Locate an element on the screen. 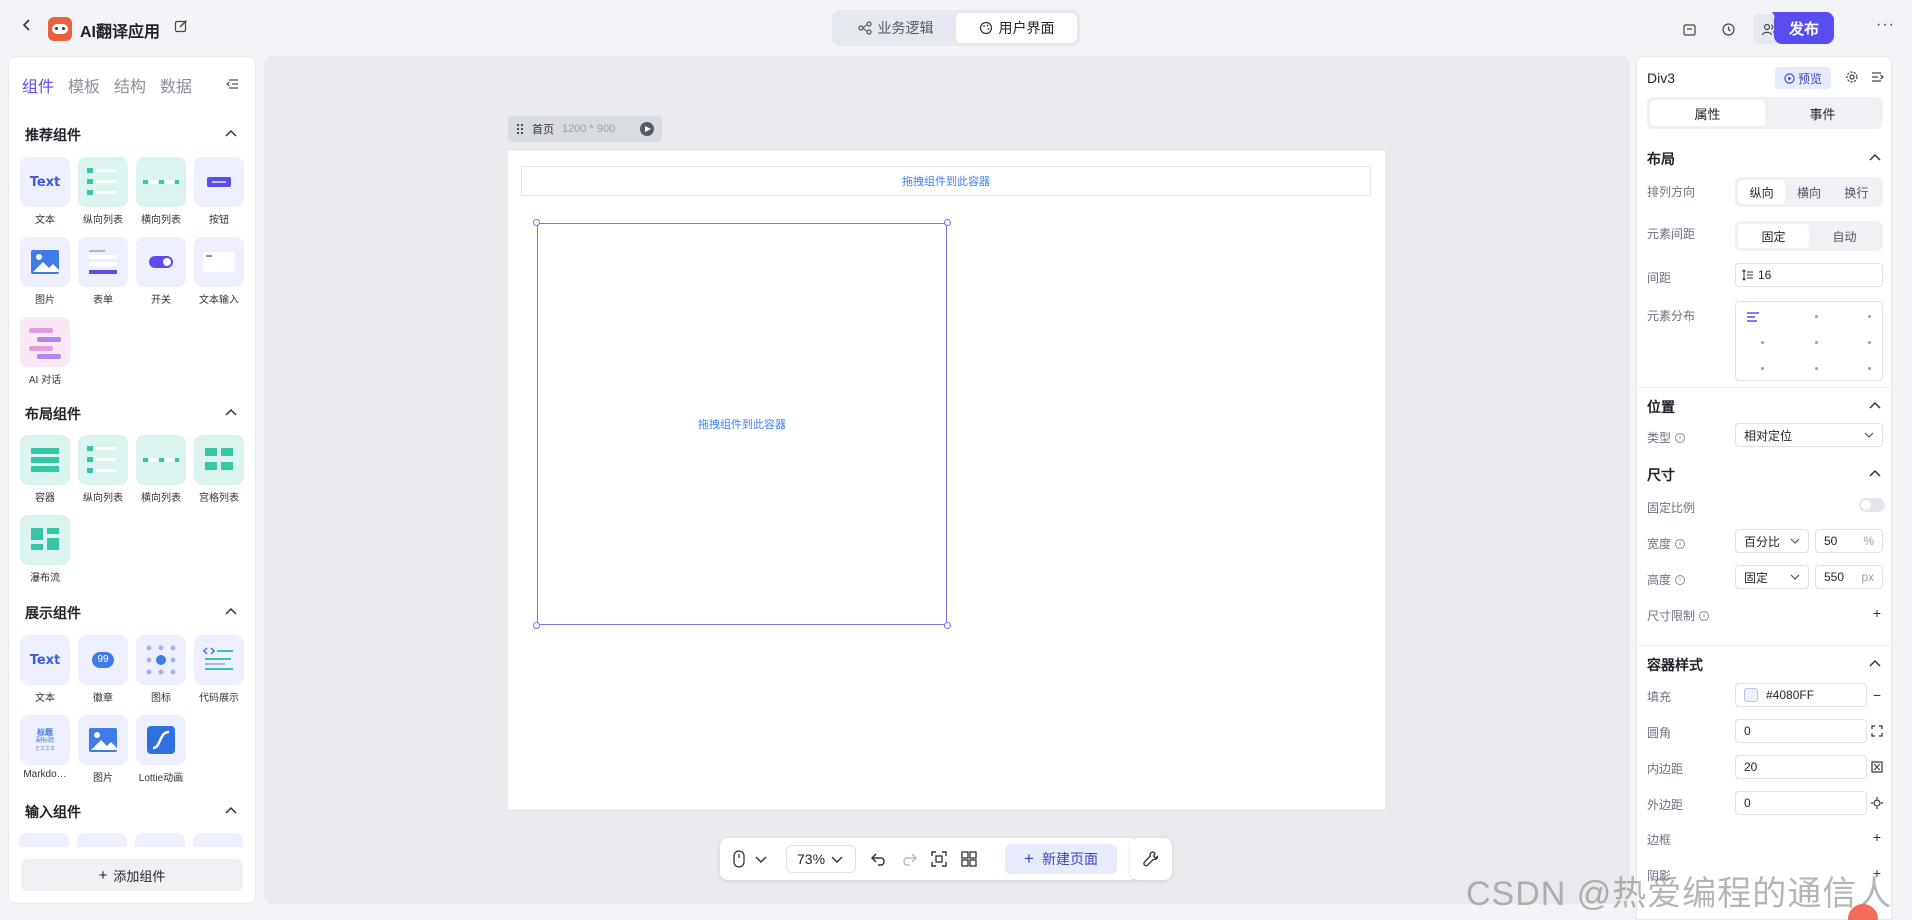  distribution-grid is located at coordinates (1809, 341).